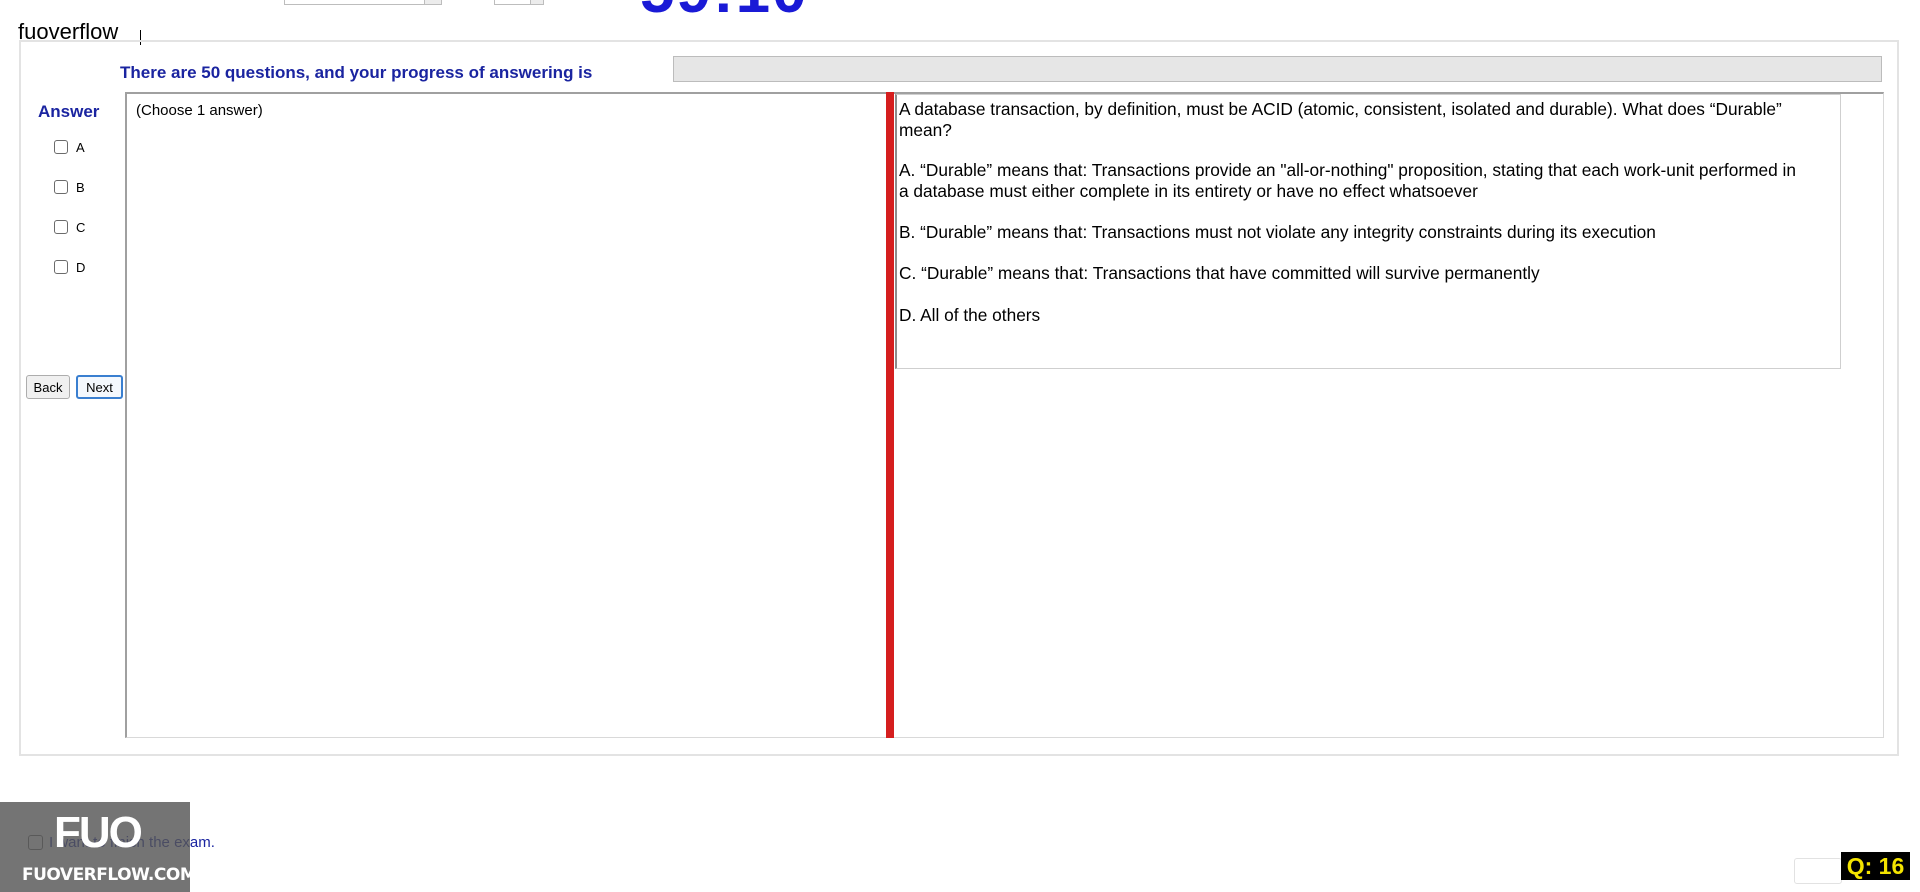 This screenshot has width=1920, height=892. Describe the element at coordinates (363, 2) in the screenshot. I see `top-dropdown` at that location.